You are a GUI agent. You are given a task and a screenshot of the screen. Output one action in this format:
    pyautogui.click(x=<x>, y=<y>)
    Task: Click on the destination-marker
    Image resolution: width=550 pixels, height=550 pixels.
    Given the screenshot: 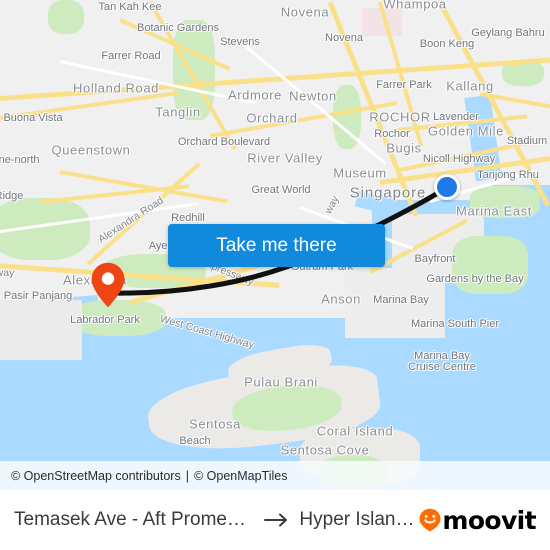 What is the action you would take?
    pyautogui.click(x=447, y=187)
    